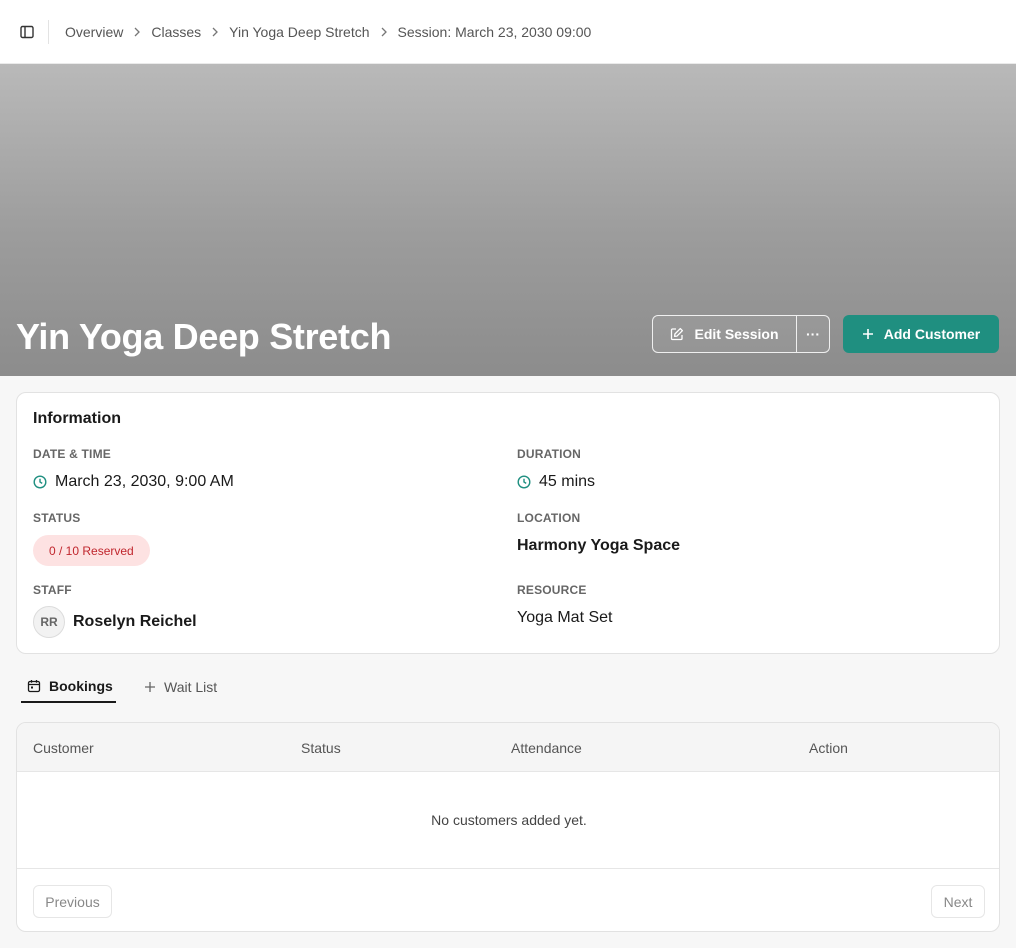 This screenshot has width=1016, height=948. I want to click on add-customer-button: Add Customer, so click(921, 334).